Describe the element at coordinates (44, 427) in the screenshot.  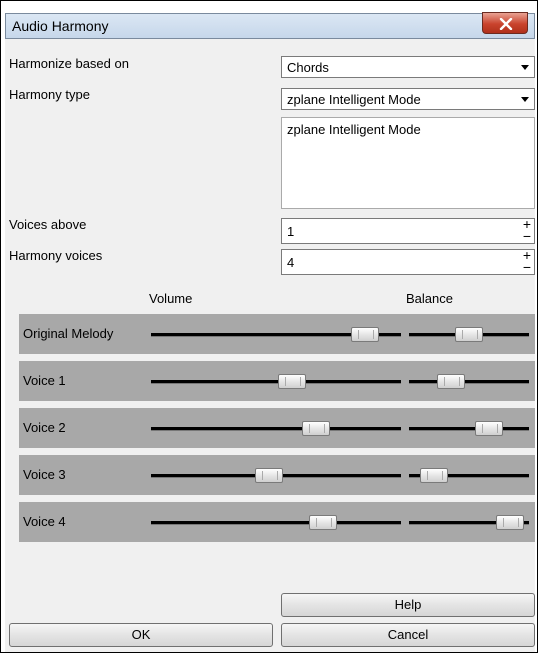
I see `mixer-row-label: Voice 2` at that location.